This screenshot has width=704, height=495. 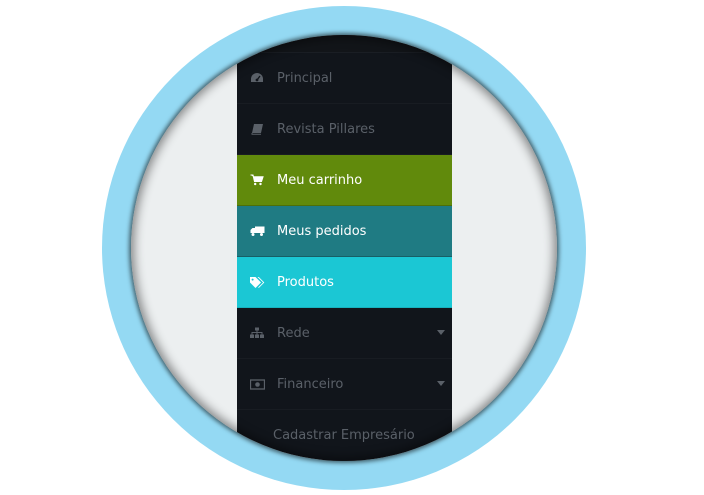 What do you see at coordinates (326, 129) in the screenshot?
I see `sidebar-item-label: Revista Pillares` at bounding box center [326, 129].